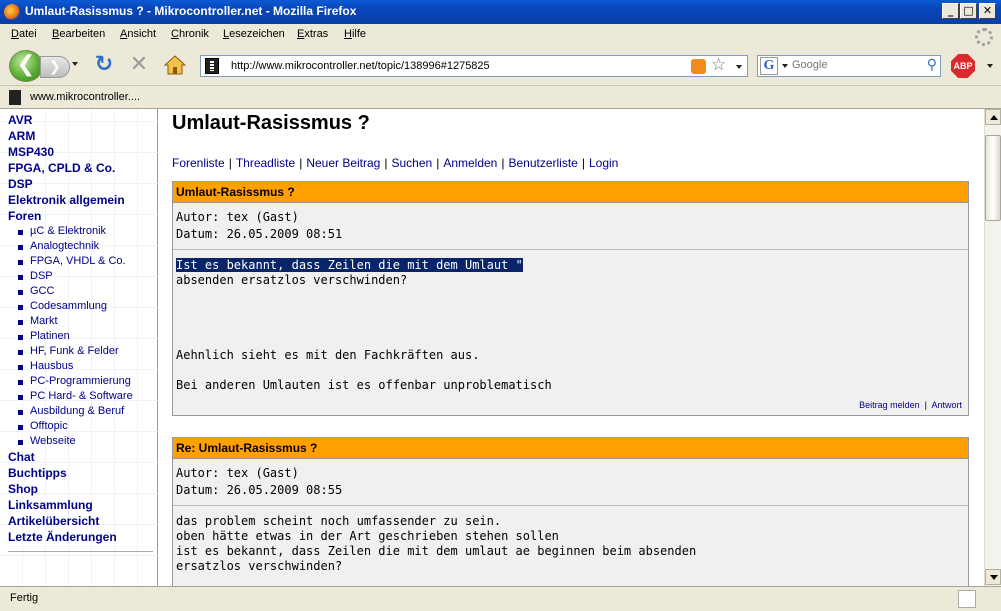  I want to click on link-benutzerliste: Benutzerliste, so click(542, 163).